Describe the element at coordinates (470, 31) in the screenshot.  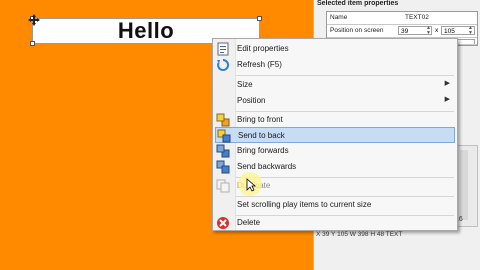
I see `position-y-spinner: ▲ ▼` at that location.